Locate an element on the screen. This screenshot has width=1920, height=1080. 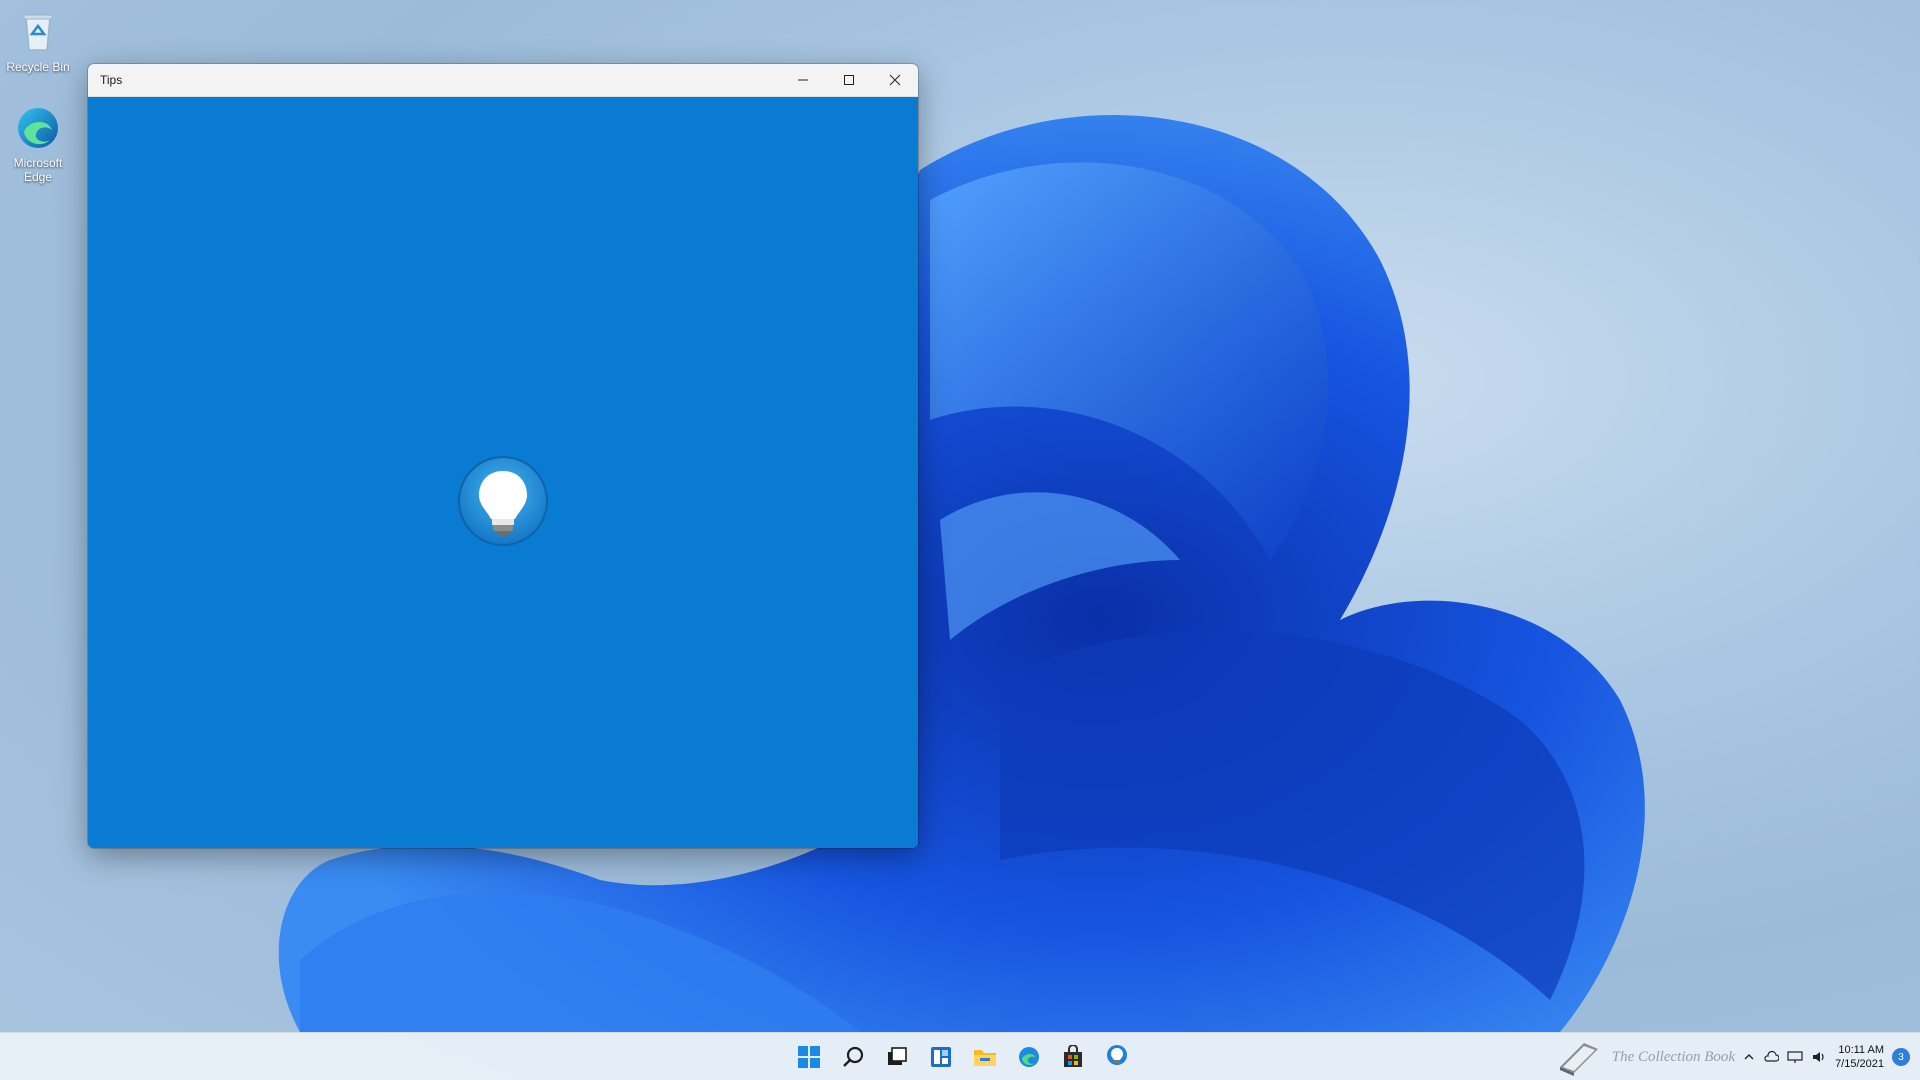
tips-icon is located at coordinates (1117, 1055).